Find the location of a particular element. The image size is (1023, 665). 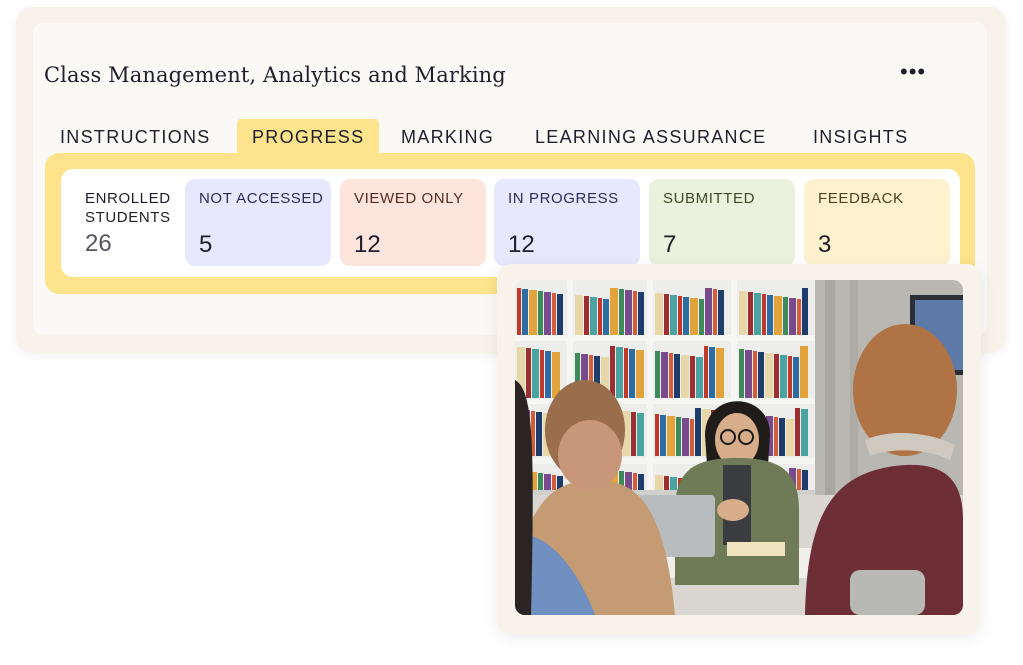

more-options-icon: ••• is located at coordinates (912, 72).